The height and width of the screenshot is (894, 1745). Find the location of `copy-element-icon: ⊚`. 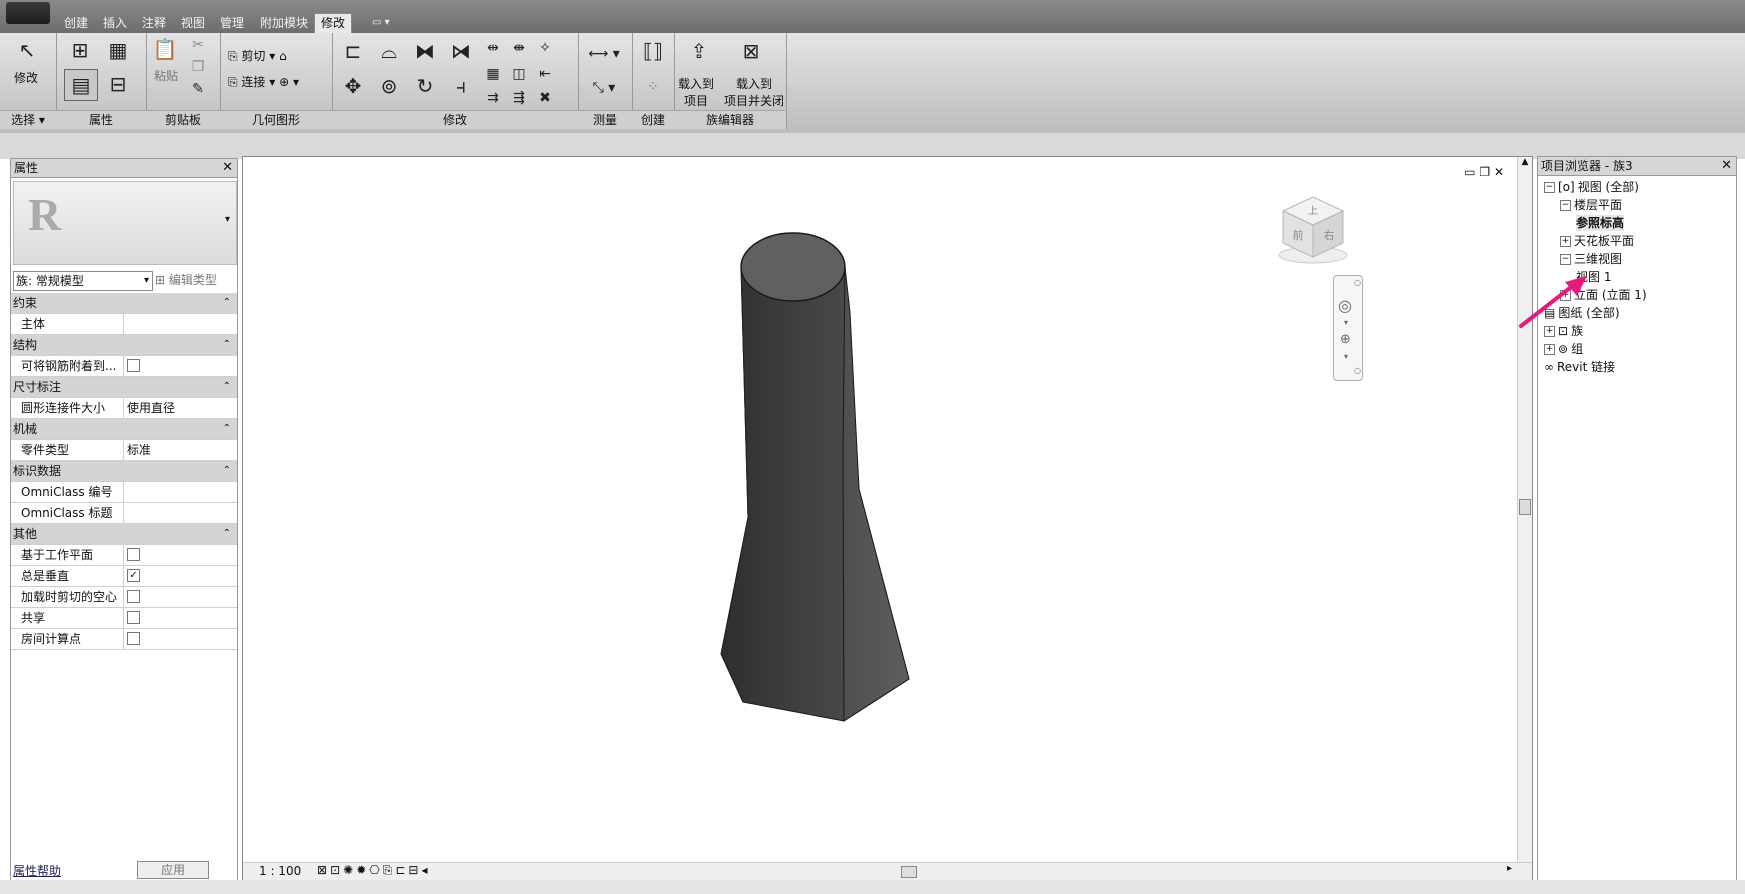

copy-element-icon: ⊚ is located at coordinates (389, 86).